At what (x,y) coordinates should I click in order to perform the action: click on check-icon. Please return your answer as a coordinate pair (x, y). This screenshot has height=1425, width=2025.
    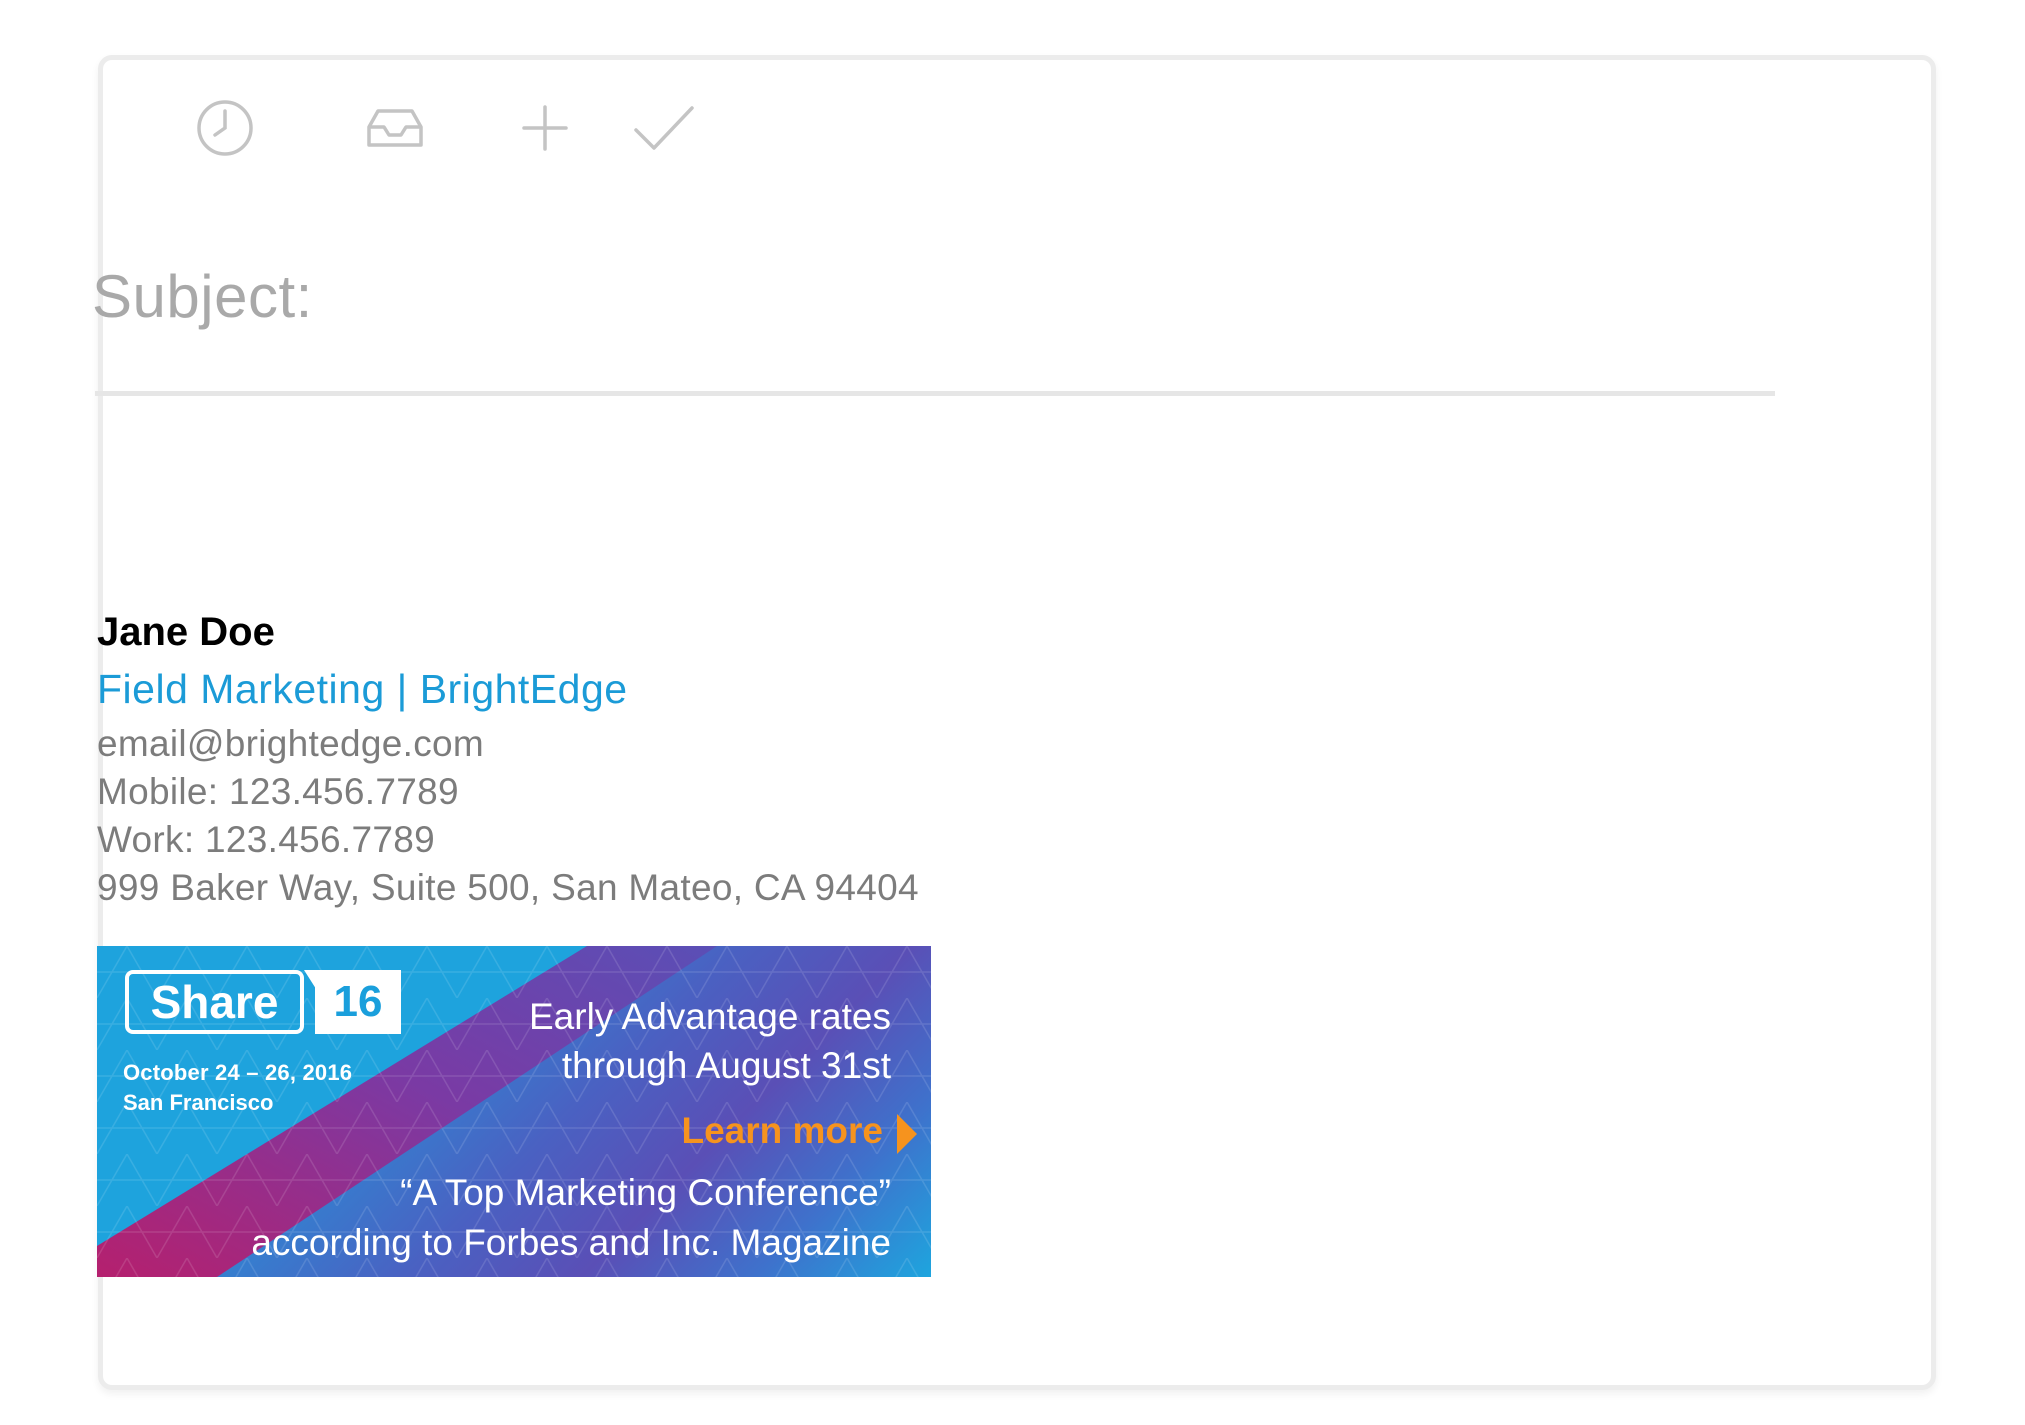
    Looking at the image, I should click on (664, 128).